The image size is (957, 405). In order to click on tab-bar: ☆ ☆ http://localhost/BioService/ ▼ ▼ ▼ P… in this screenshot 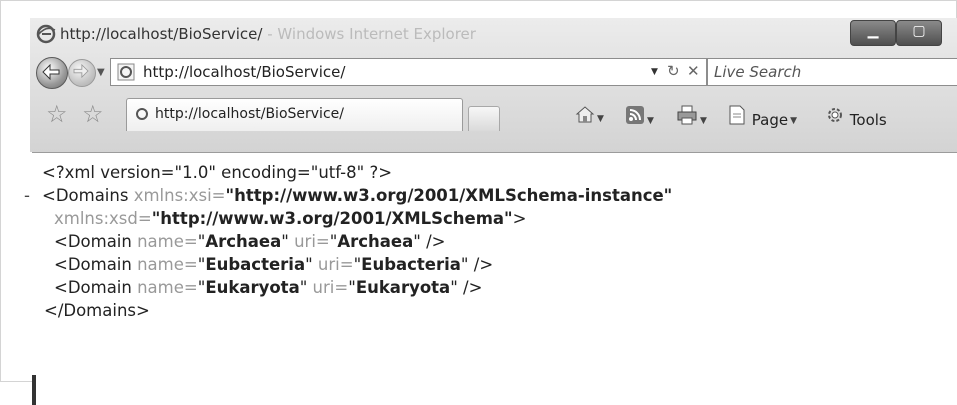, I will do `click(493, 115)`.